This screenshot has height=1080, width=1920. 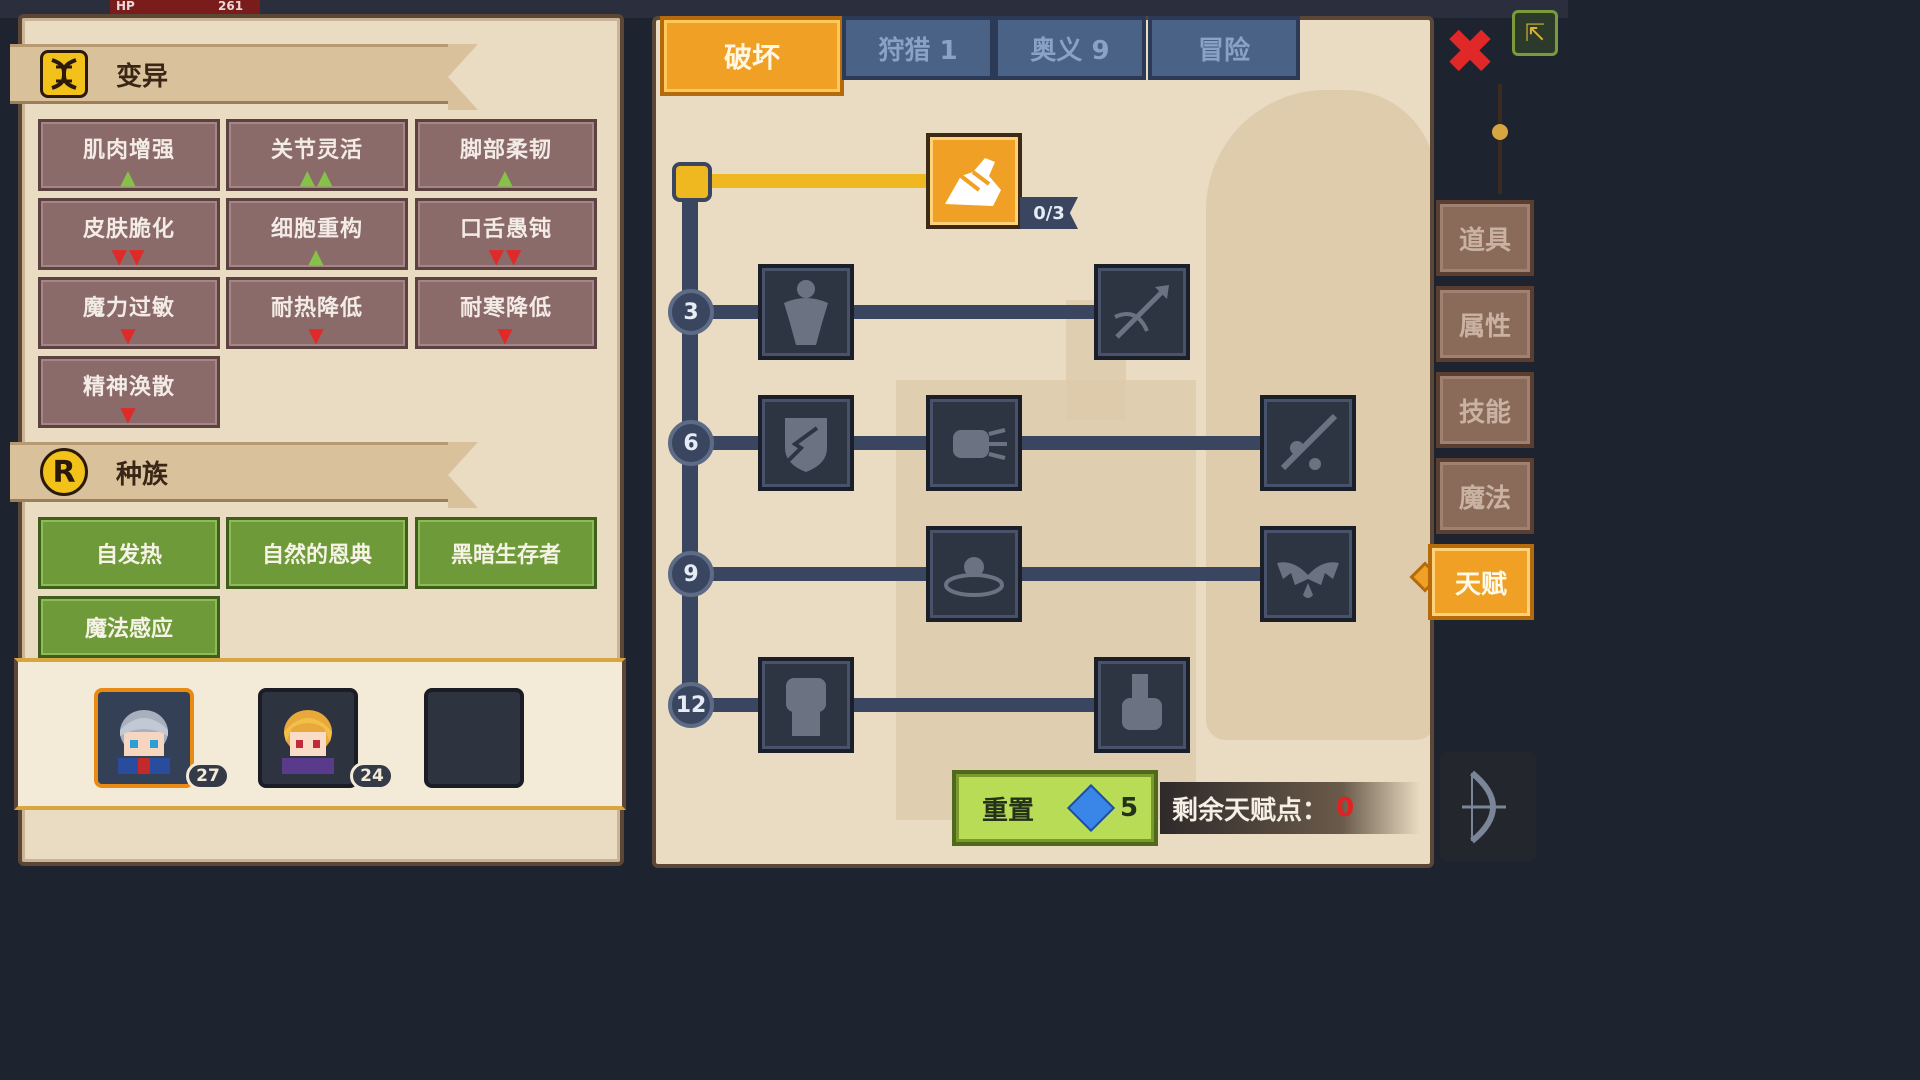 I want to click on hp-label: HP, so click(x=125, y=6).